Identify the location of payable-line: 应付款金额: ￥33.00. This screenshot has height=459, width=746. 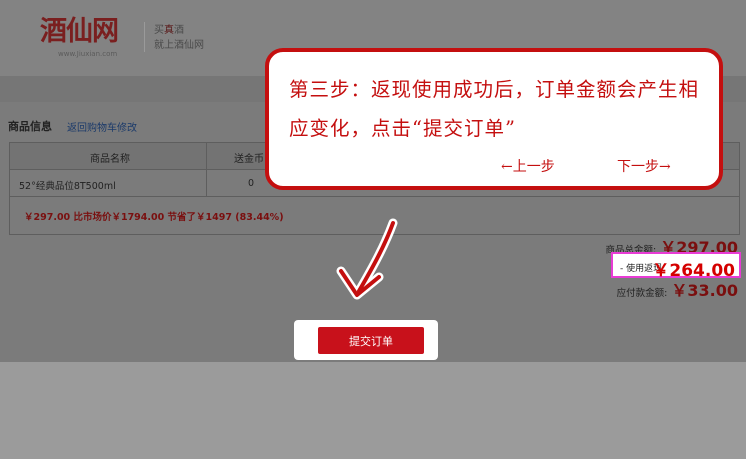
(588, 289).